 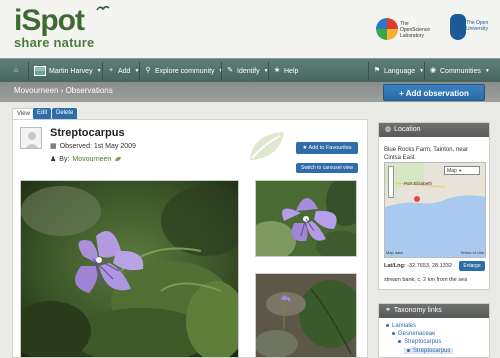 I want to click on taxonomy-link: Lamiales, so click(x=401, y=326).